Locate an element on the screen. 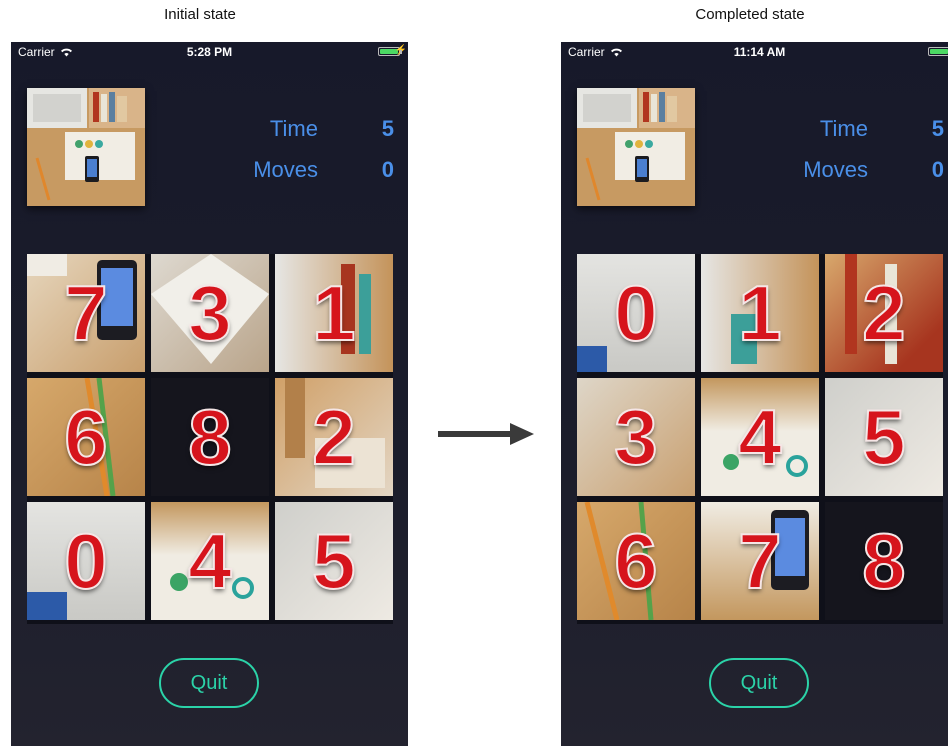 The image size is (948, 746). status-clock: 5:28 PM is located at coordinates (209, 52).